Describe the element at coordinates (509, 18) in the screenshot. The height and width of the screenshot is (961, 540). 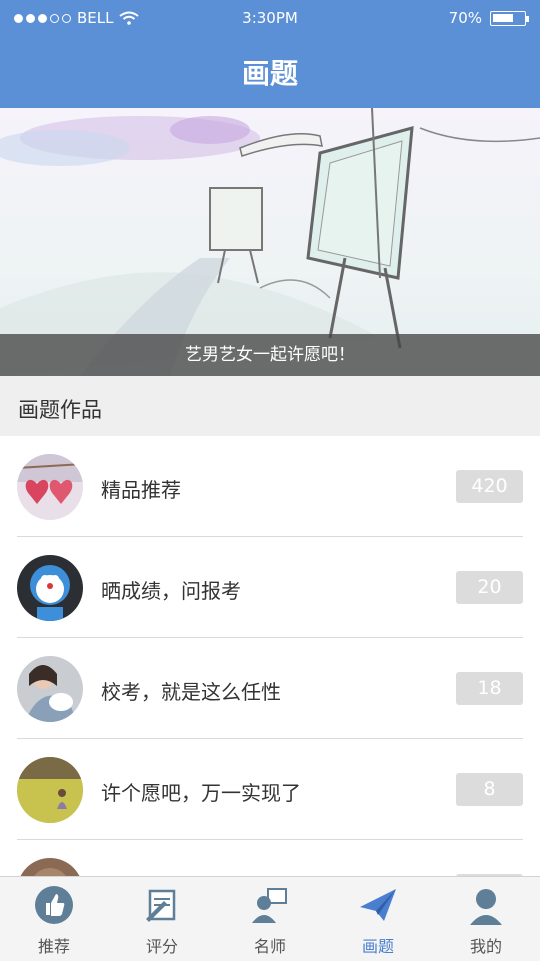
I see `battery-icon` at that location.